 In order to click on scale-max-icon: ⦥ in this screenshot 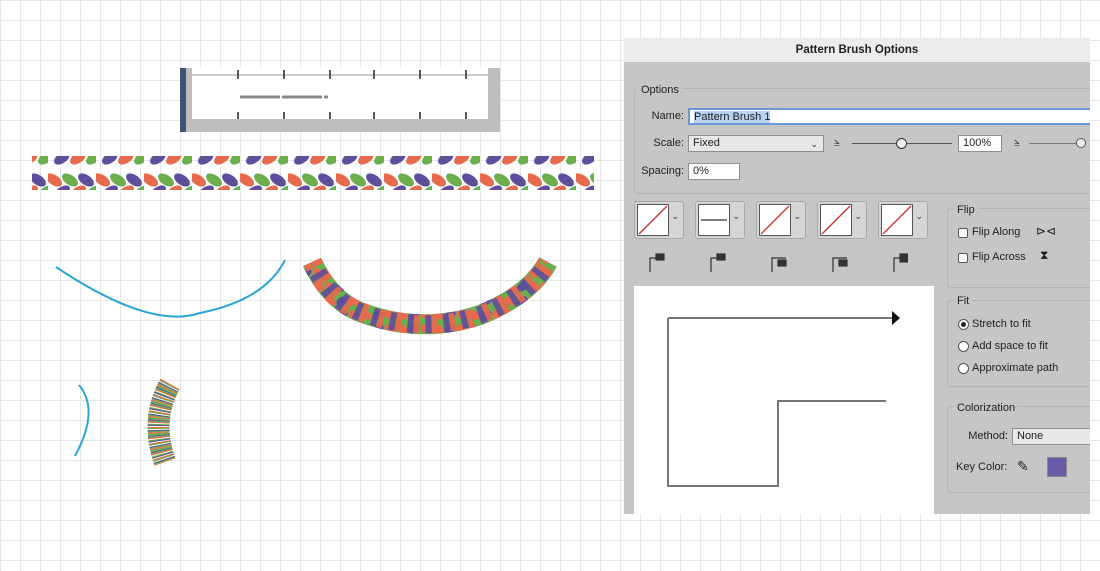, I will do `click(1017, 141)`.